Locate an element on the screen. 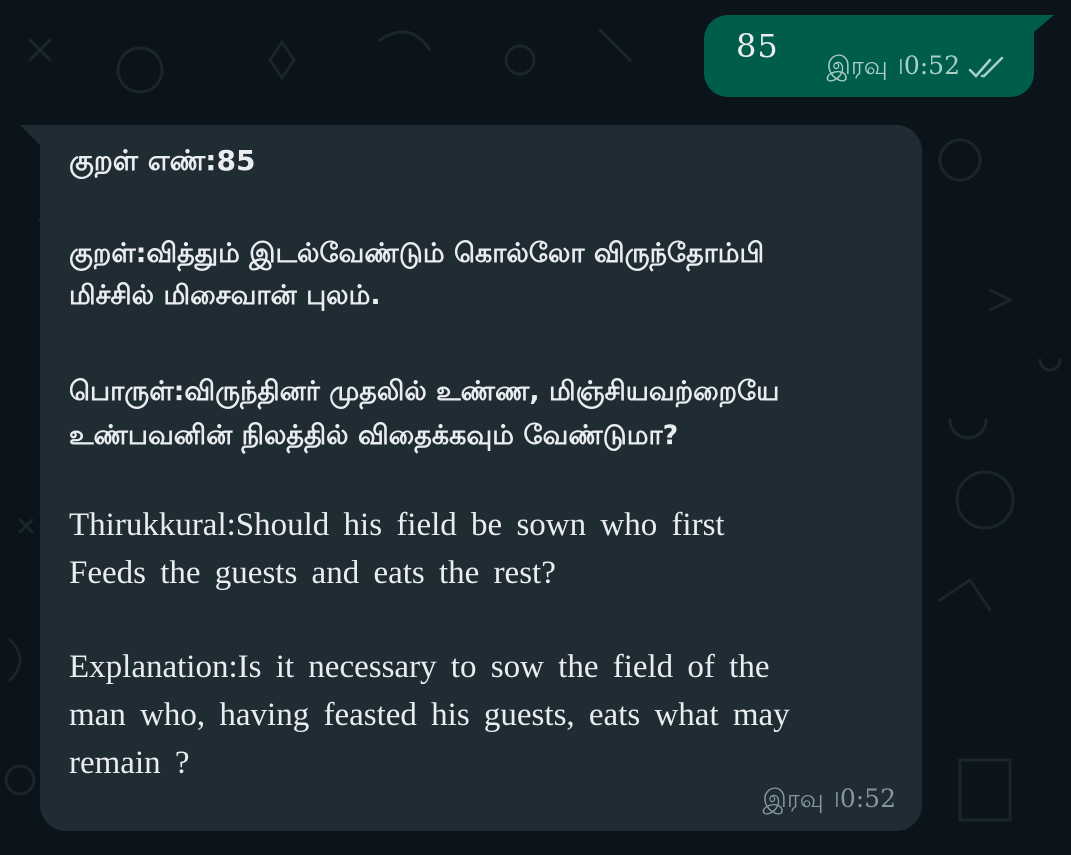 This screenshot has height=855, width=1071. outgoing-message-bubble: 85 இரவு ।0:52 is located at coordinates (869, 56).